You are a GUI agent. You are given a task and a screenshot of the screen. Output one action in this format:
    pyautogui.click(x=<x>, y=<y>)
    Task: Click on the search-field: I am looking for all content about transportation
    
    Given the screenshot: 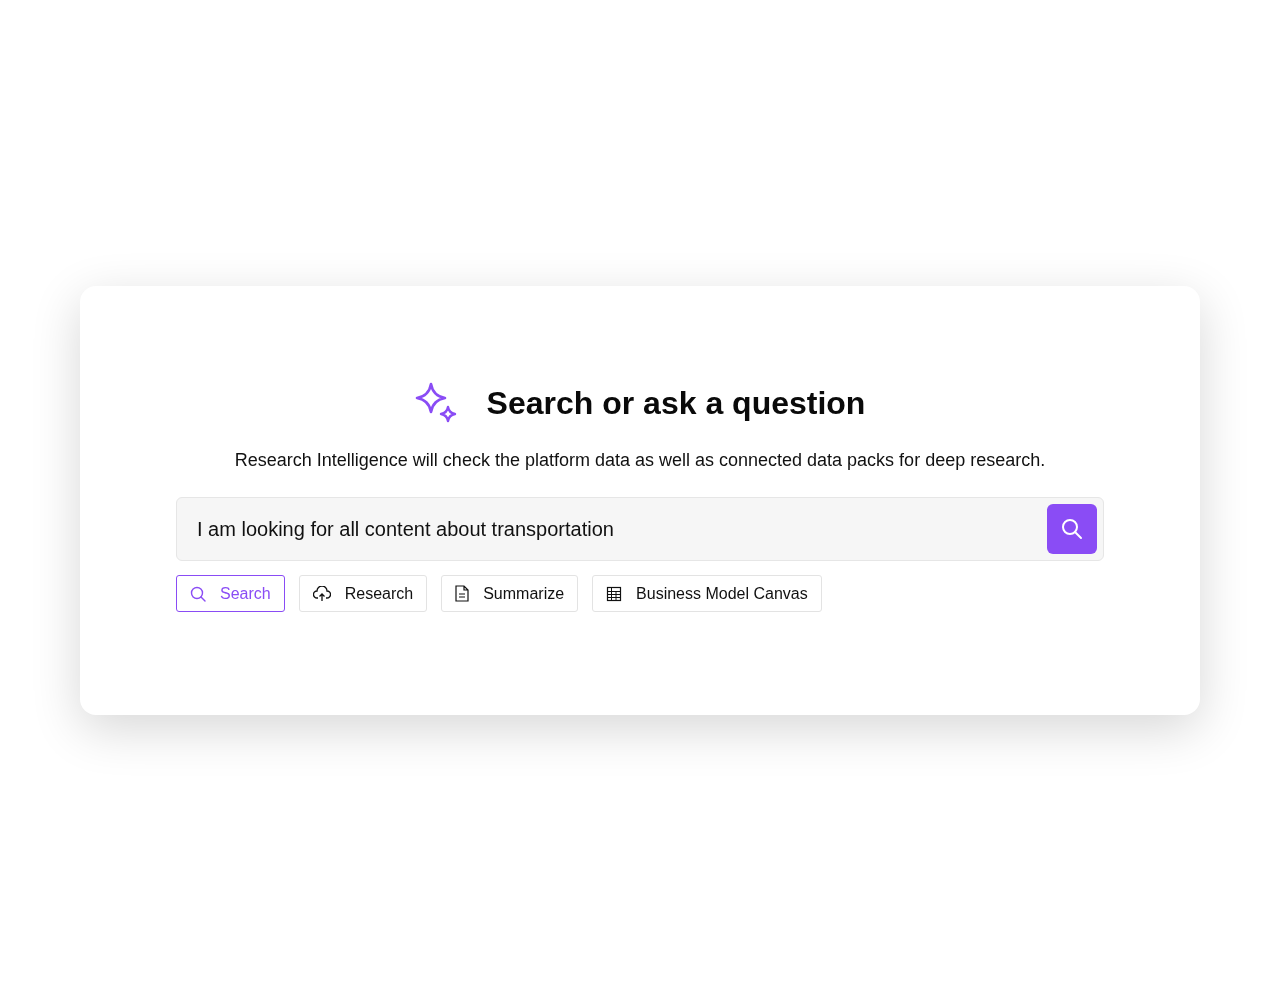 What is the action you would take?
    pyautogui.click(x=621, y=529)
    